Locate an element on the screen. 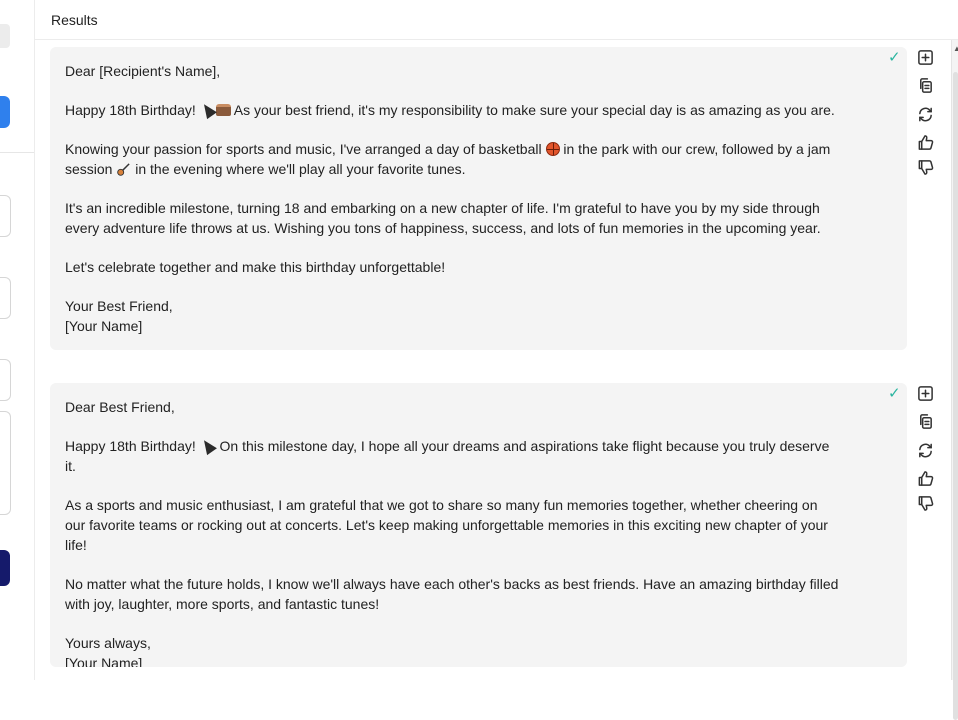 The width and height of the screenshot is (958, 720). scrollbar-thumb is located at coordinates (955, 396).